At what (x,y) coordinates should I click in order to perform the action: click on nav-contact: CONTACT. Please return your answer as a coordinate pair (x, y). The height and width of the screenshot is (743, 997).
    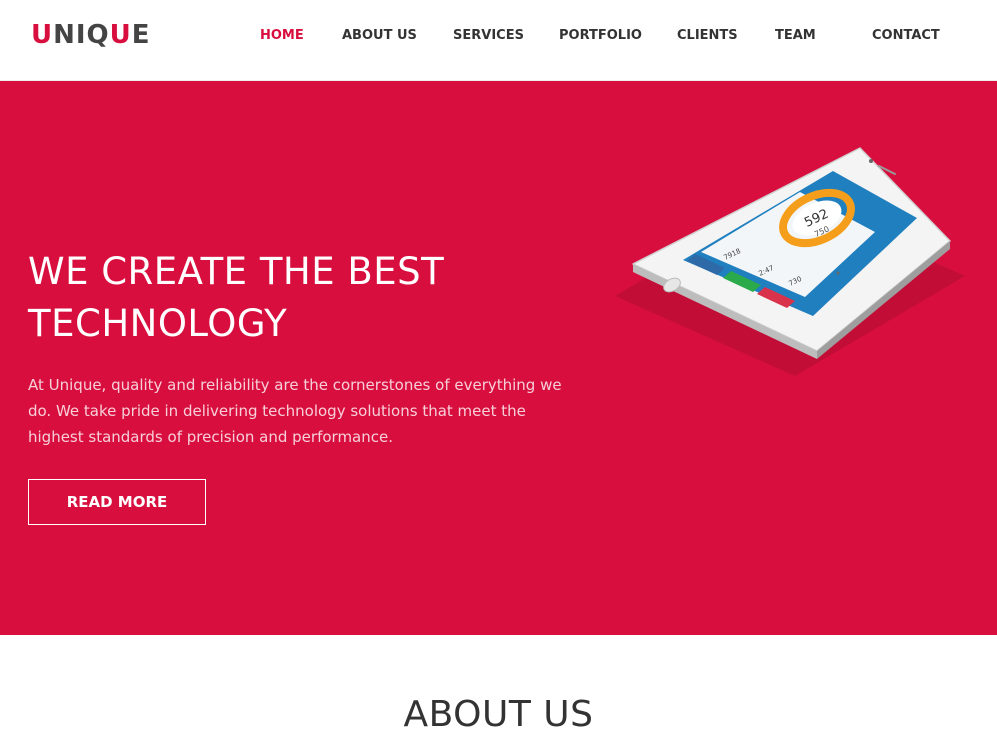
    Looking at the image, I should click on (906, 36).